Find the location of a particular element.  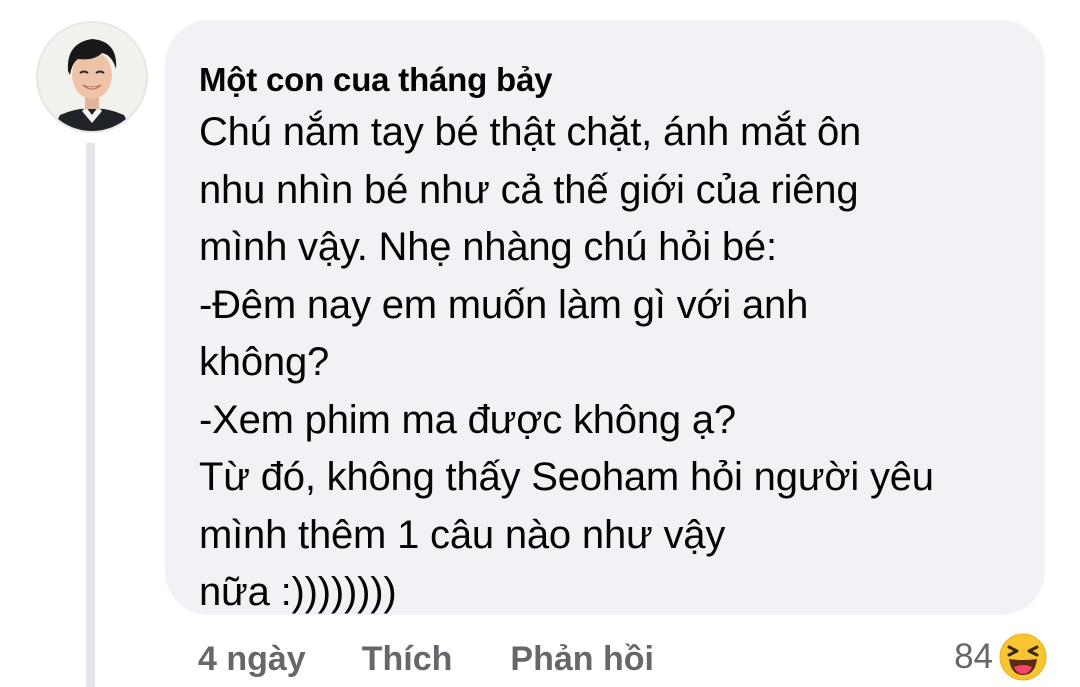

like-button: Thích is located at coordinates (407, 659).